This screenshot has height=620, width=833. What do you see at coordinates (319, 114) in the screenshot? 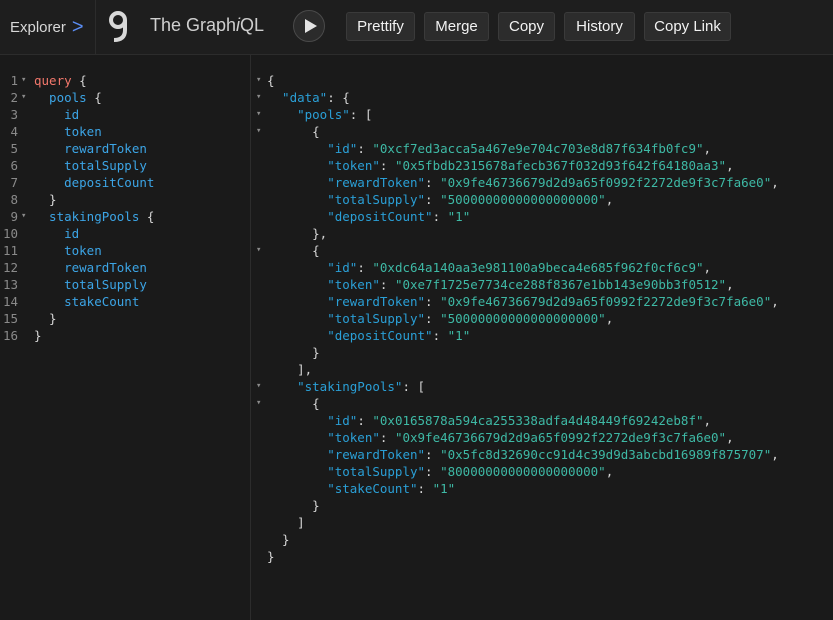
I see `result-line: "pools": [` at bounding box center [319, 114].